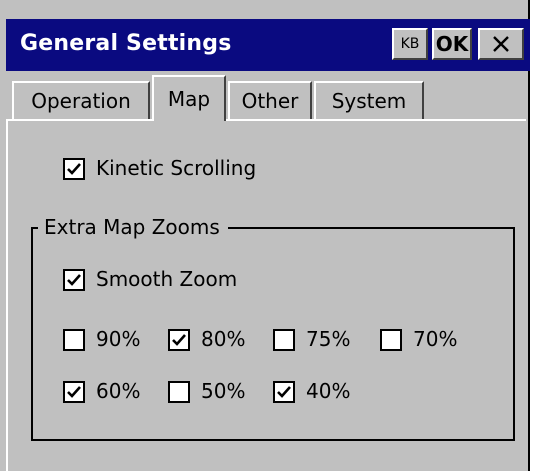 This screenshot has height=471, width=534. I want to click on tab-map: Map, so click(189, 98).